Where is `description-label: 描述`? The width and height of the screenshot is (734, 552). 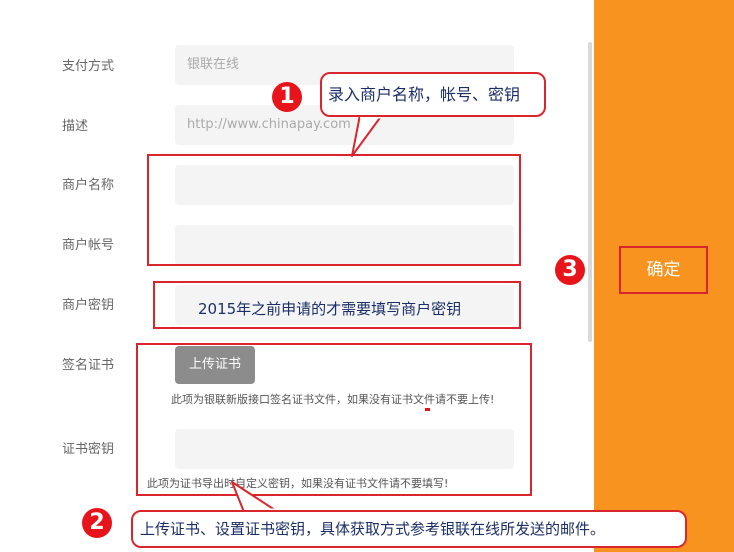
description-label: 描述 is located at coordinates (75, 126).